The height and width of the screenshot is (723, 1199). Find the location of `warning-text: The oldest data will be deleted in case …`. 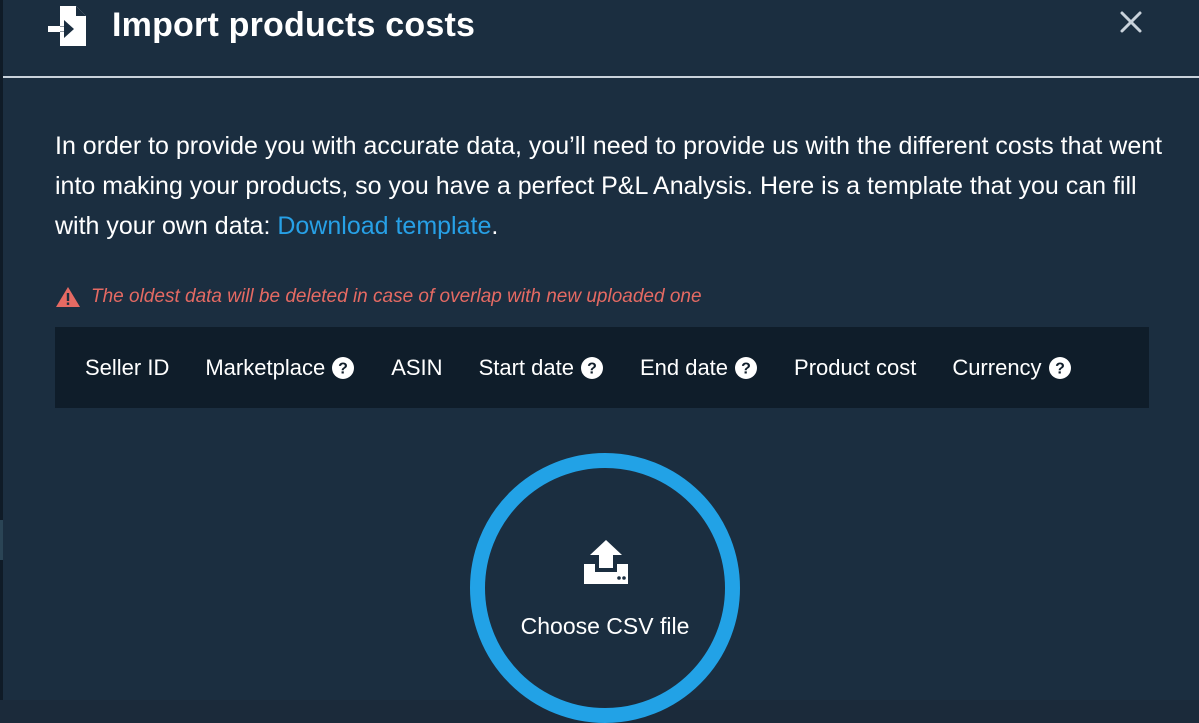

warning-text: The oldest data will be deleted in case … is located at coordinates (396, 296).